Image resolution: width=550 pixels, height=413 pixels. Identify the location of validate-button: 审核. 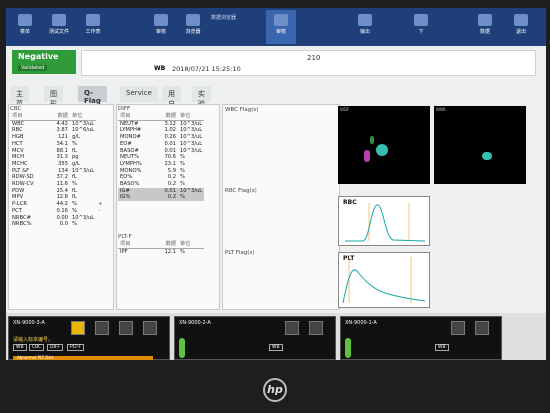
(281, 27).